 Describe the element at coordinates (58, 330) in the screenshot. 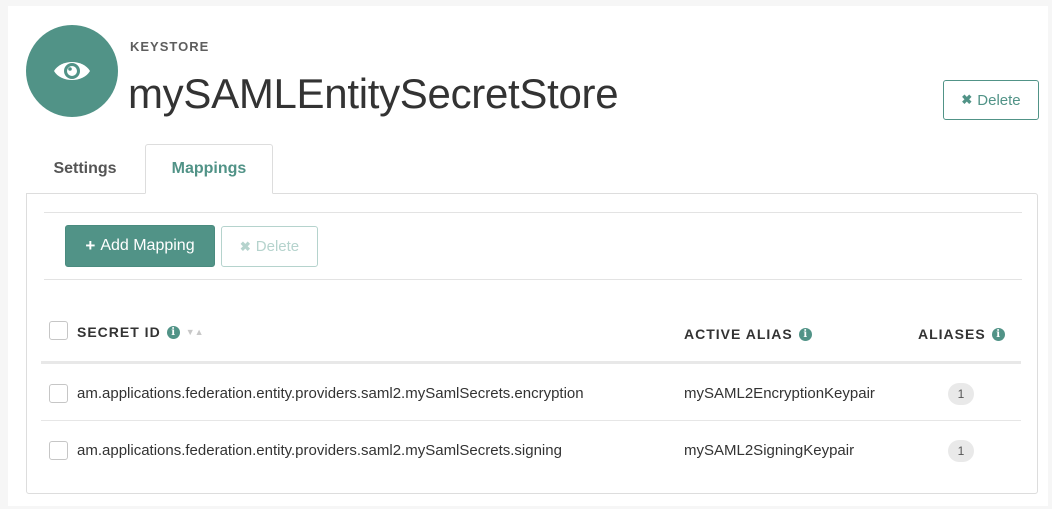

I see `select-all-checkbox` at that location.